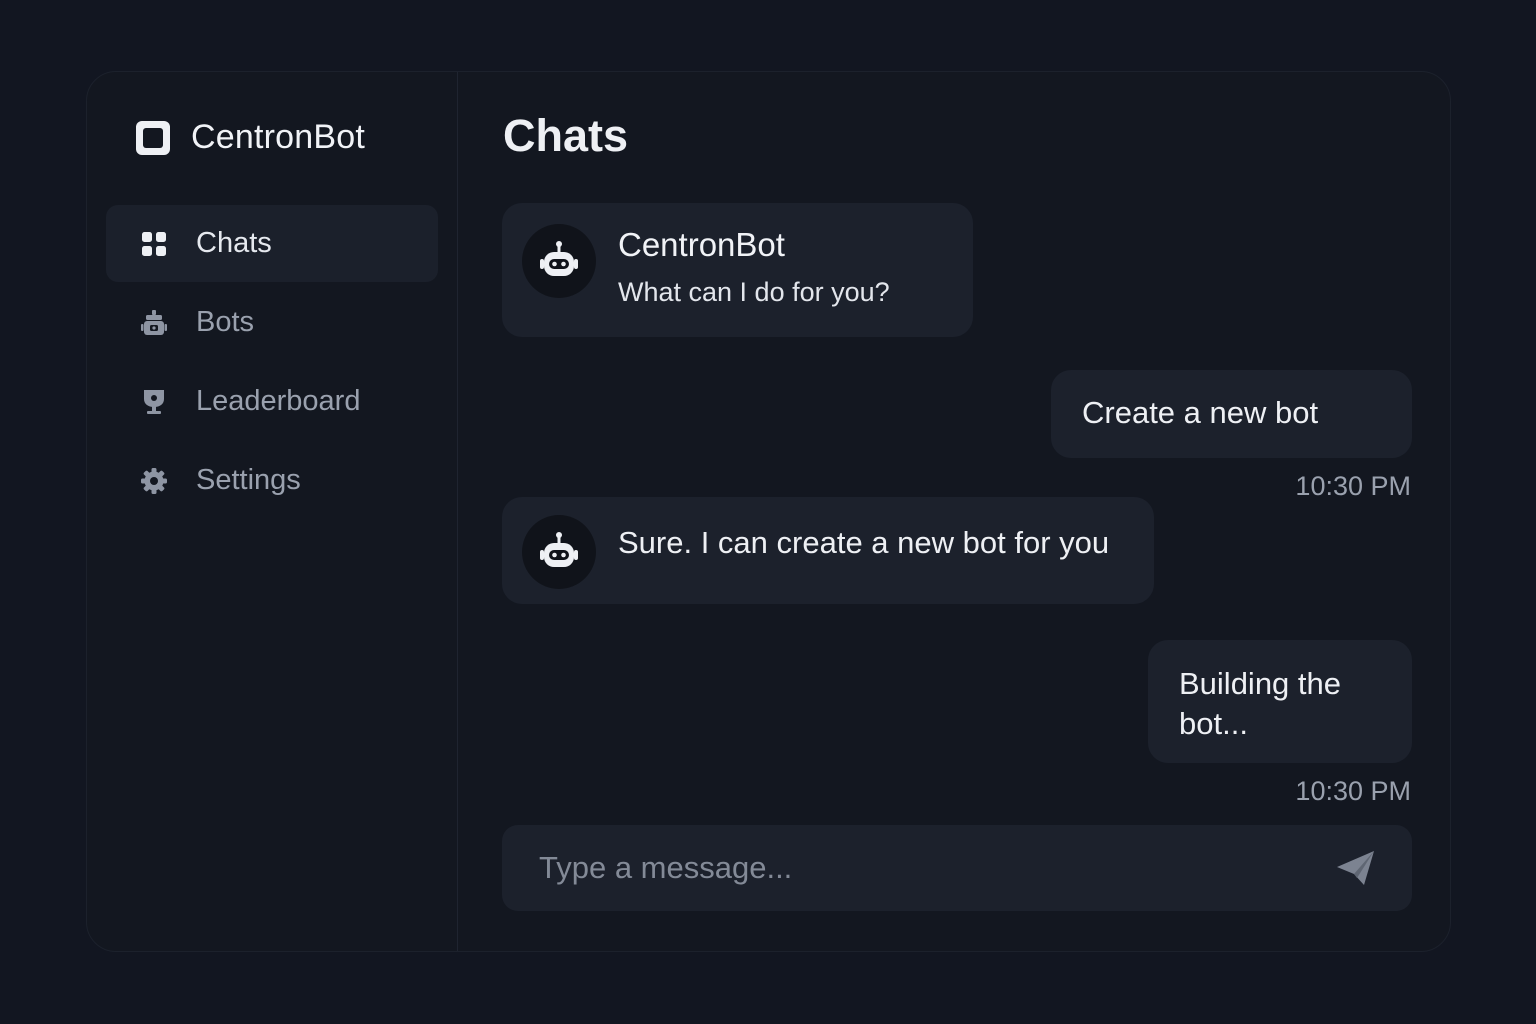 This screenshot has width=1536, height=1024. I want to click on sidebar-item-leaderboard: Leaderboard, so click(272, 401).